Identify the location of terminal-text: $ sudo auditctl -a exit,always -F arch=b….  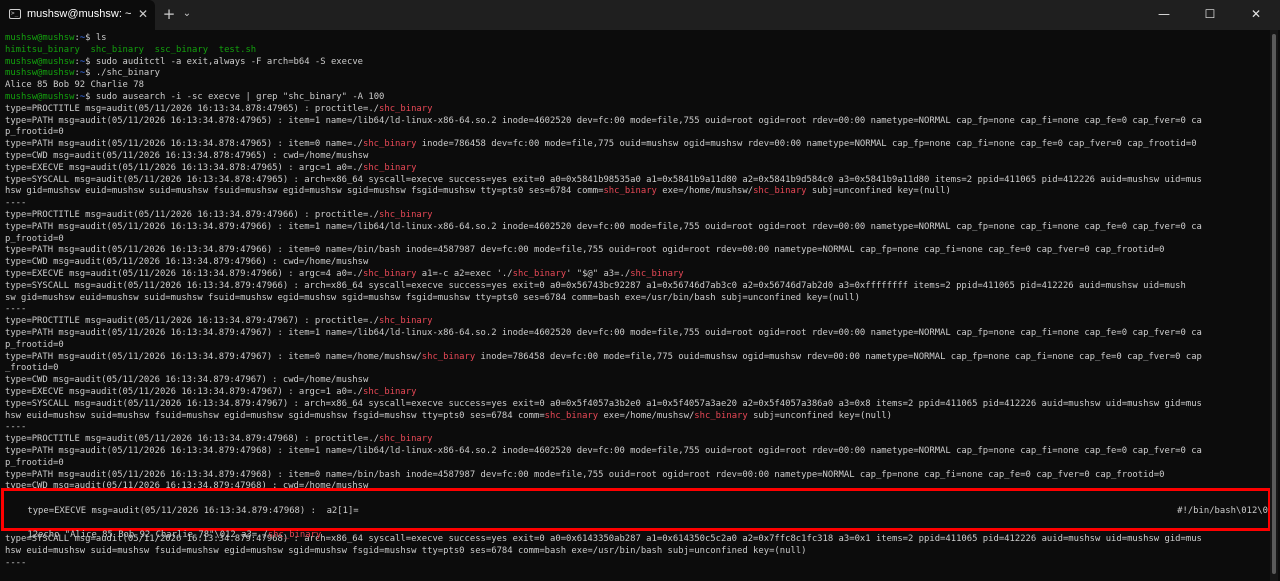
(224, 61).